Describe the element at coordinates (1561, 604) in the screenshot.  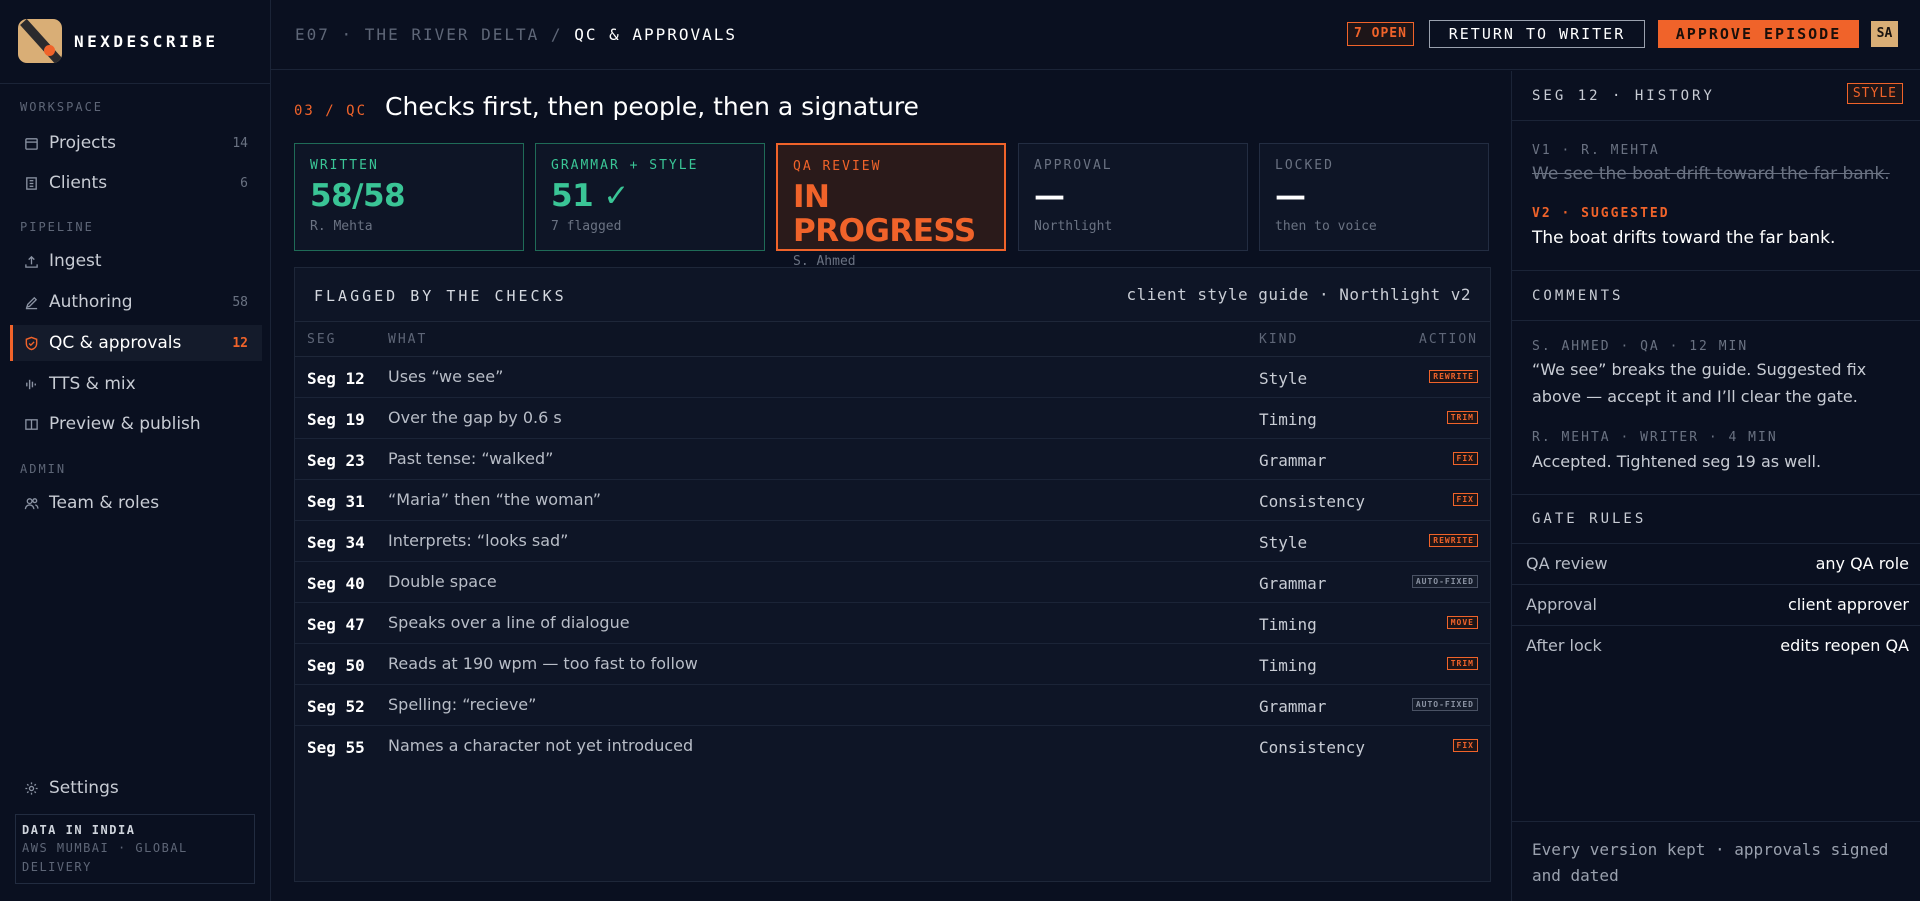
I see `rule-key: Approval` at that location.